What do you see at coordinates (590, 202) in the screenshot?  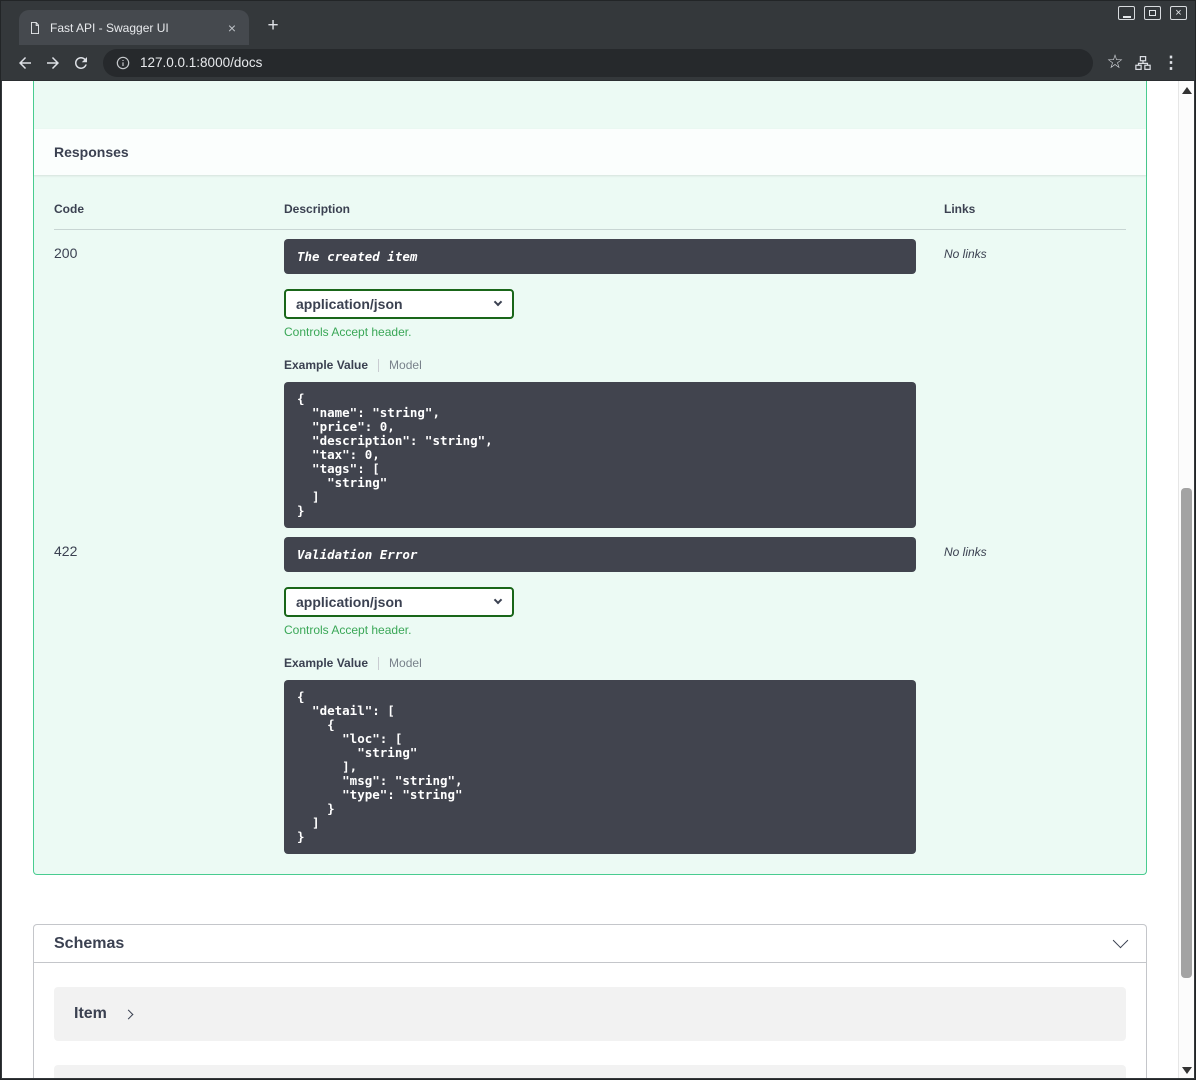 I see `responses-table-header: Code Description Links` at bounding box center [590, 202].